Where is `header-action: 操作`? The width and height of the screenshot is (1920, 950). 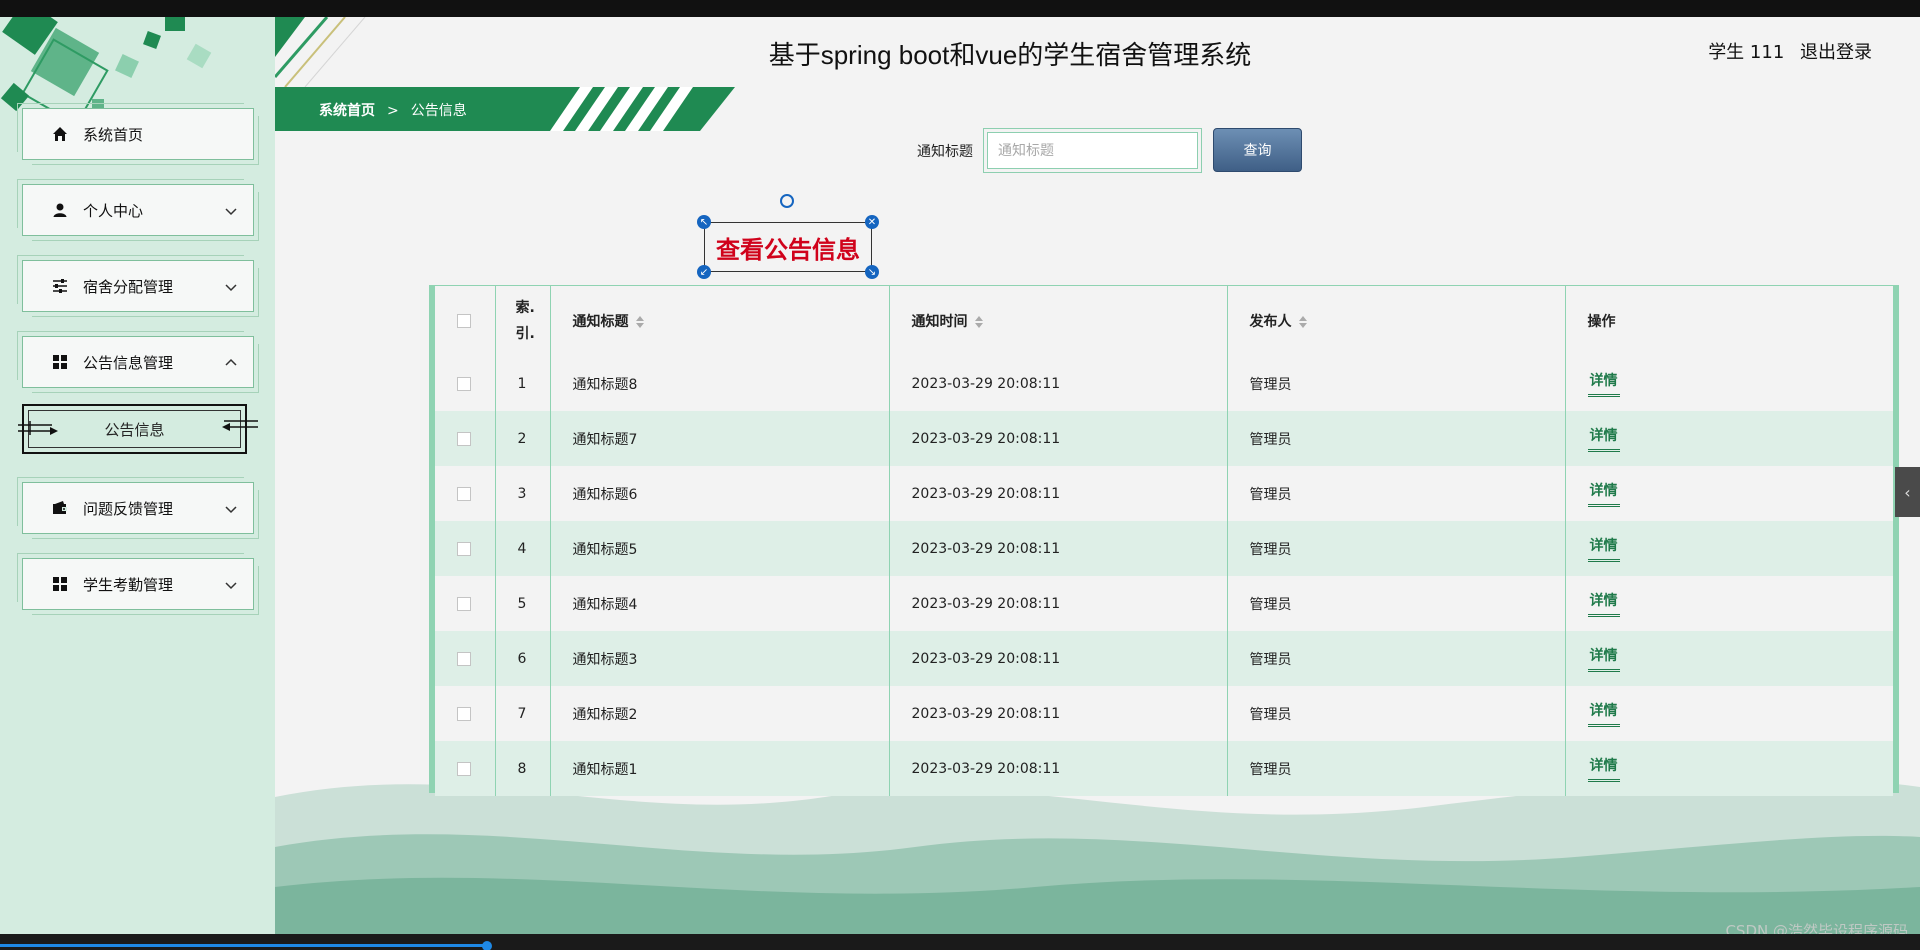 header-action: 操作 is located at coordinates (1601, 322).